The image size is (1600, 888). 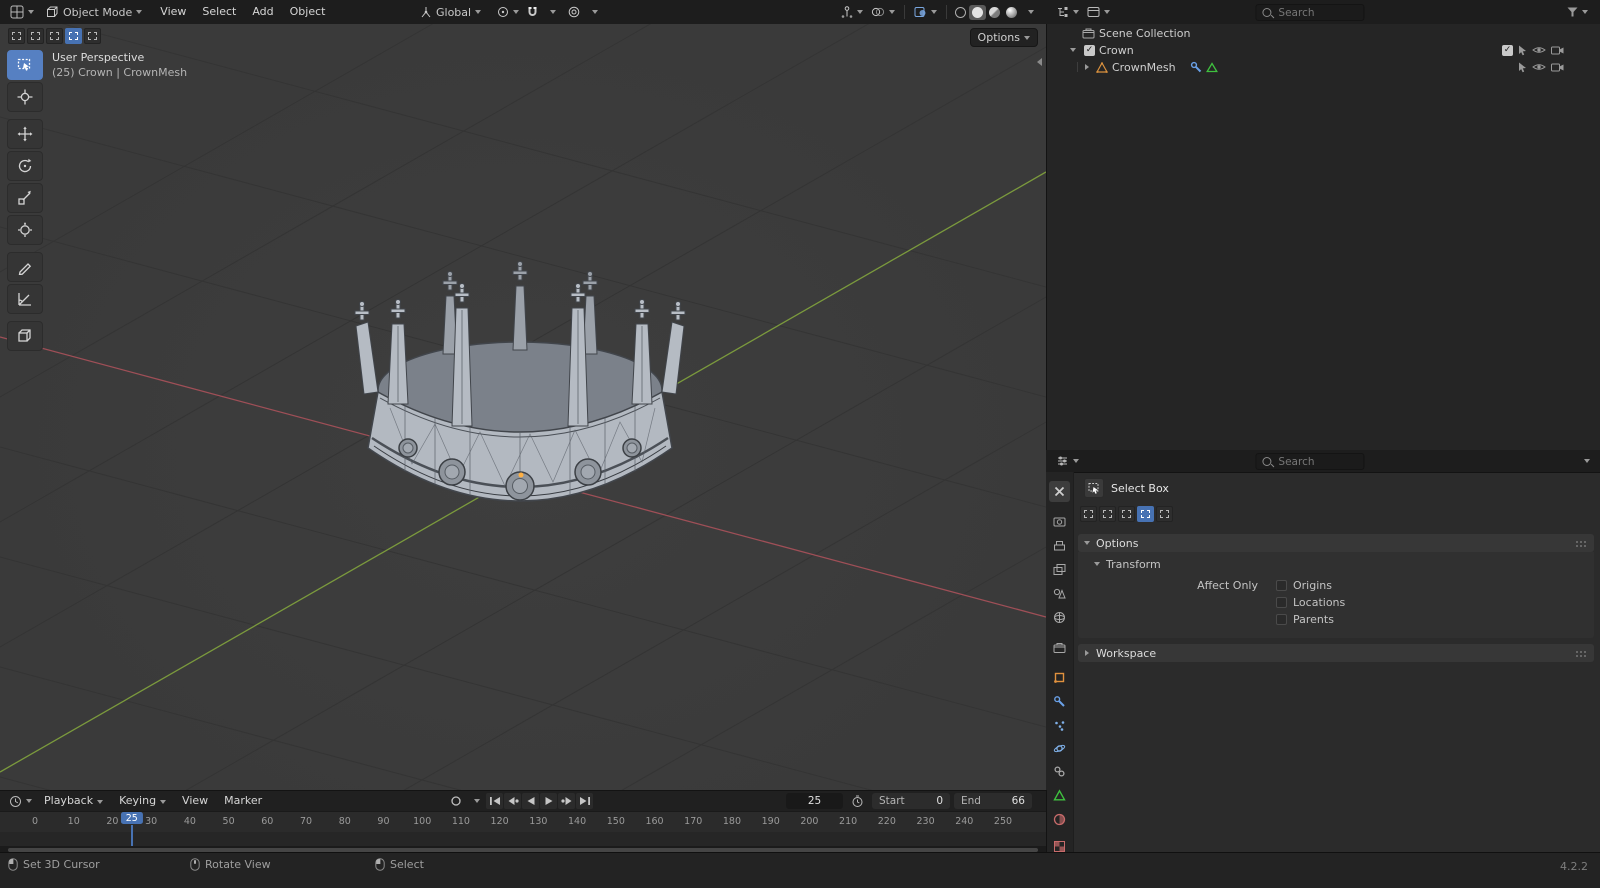 What do you see at coordinates (530, 801) in the screenshot?
I see `play-reverse-button` at bounding box center [530, 801].